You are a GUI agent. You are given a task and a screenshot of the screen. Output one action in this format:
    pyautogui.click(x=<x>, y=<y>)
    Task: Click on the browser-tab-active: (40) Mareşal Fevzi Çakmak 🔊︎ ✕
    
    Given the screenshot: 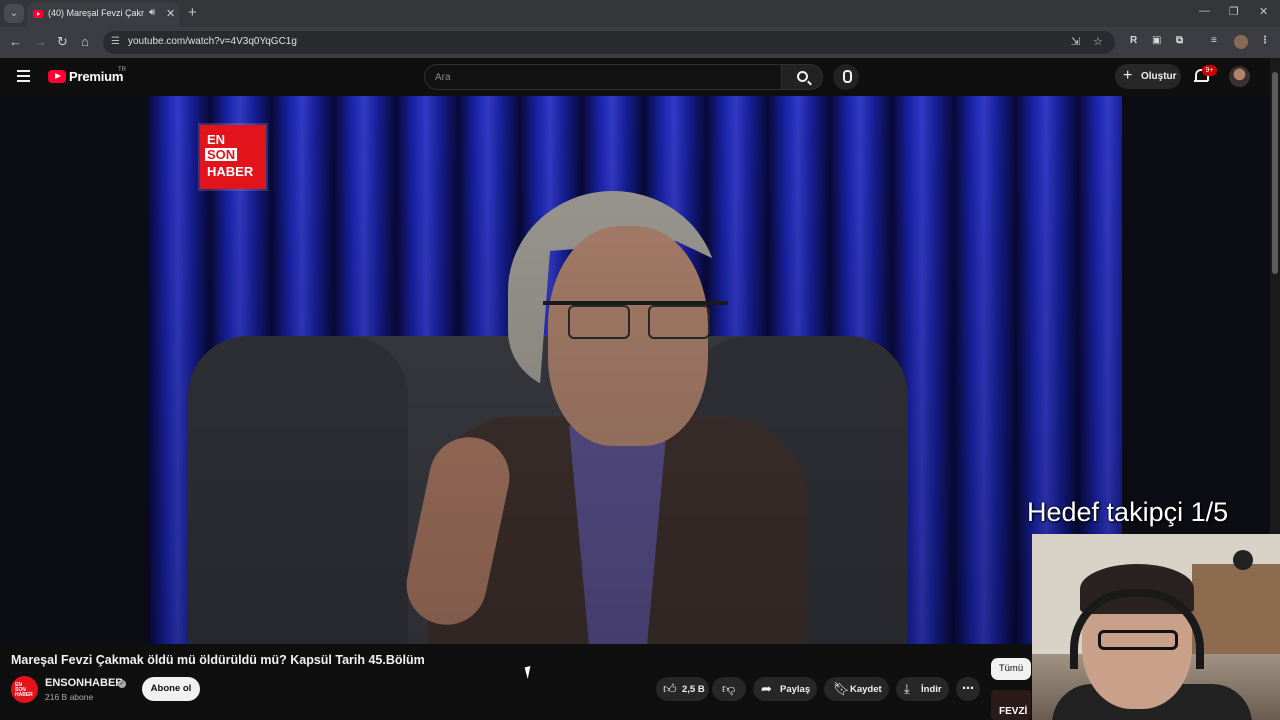 What is the action you would take?
    pyautogui.click(x=103, y=14)
    